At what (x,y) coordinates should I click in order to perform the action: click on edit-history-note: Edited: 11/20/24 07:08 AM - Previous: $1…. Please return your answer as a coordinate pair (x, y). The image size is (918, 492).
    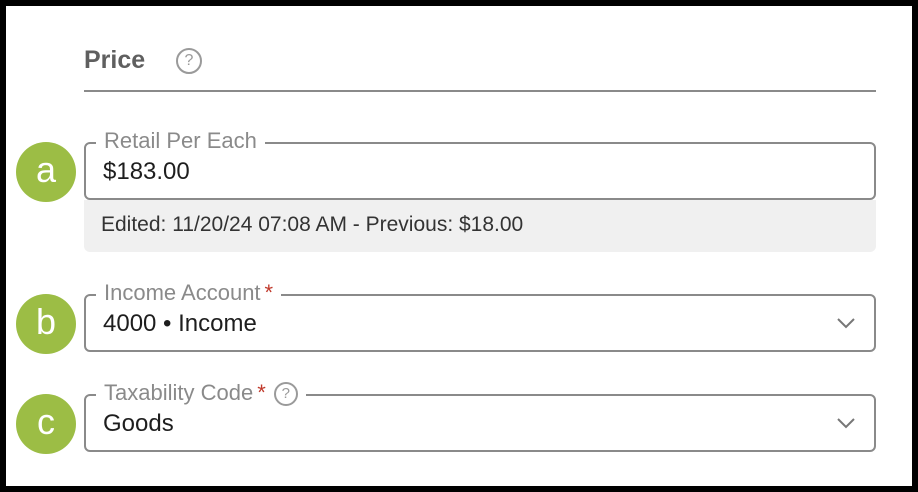
    Looking at the image, I should click on (480, 226).